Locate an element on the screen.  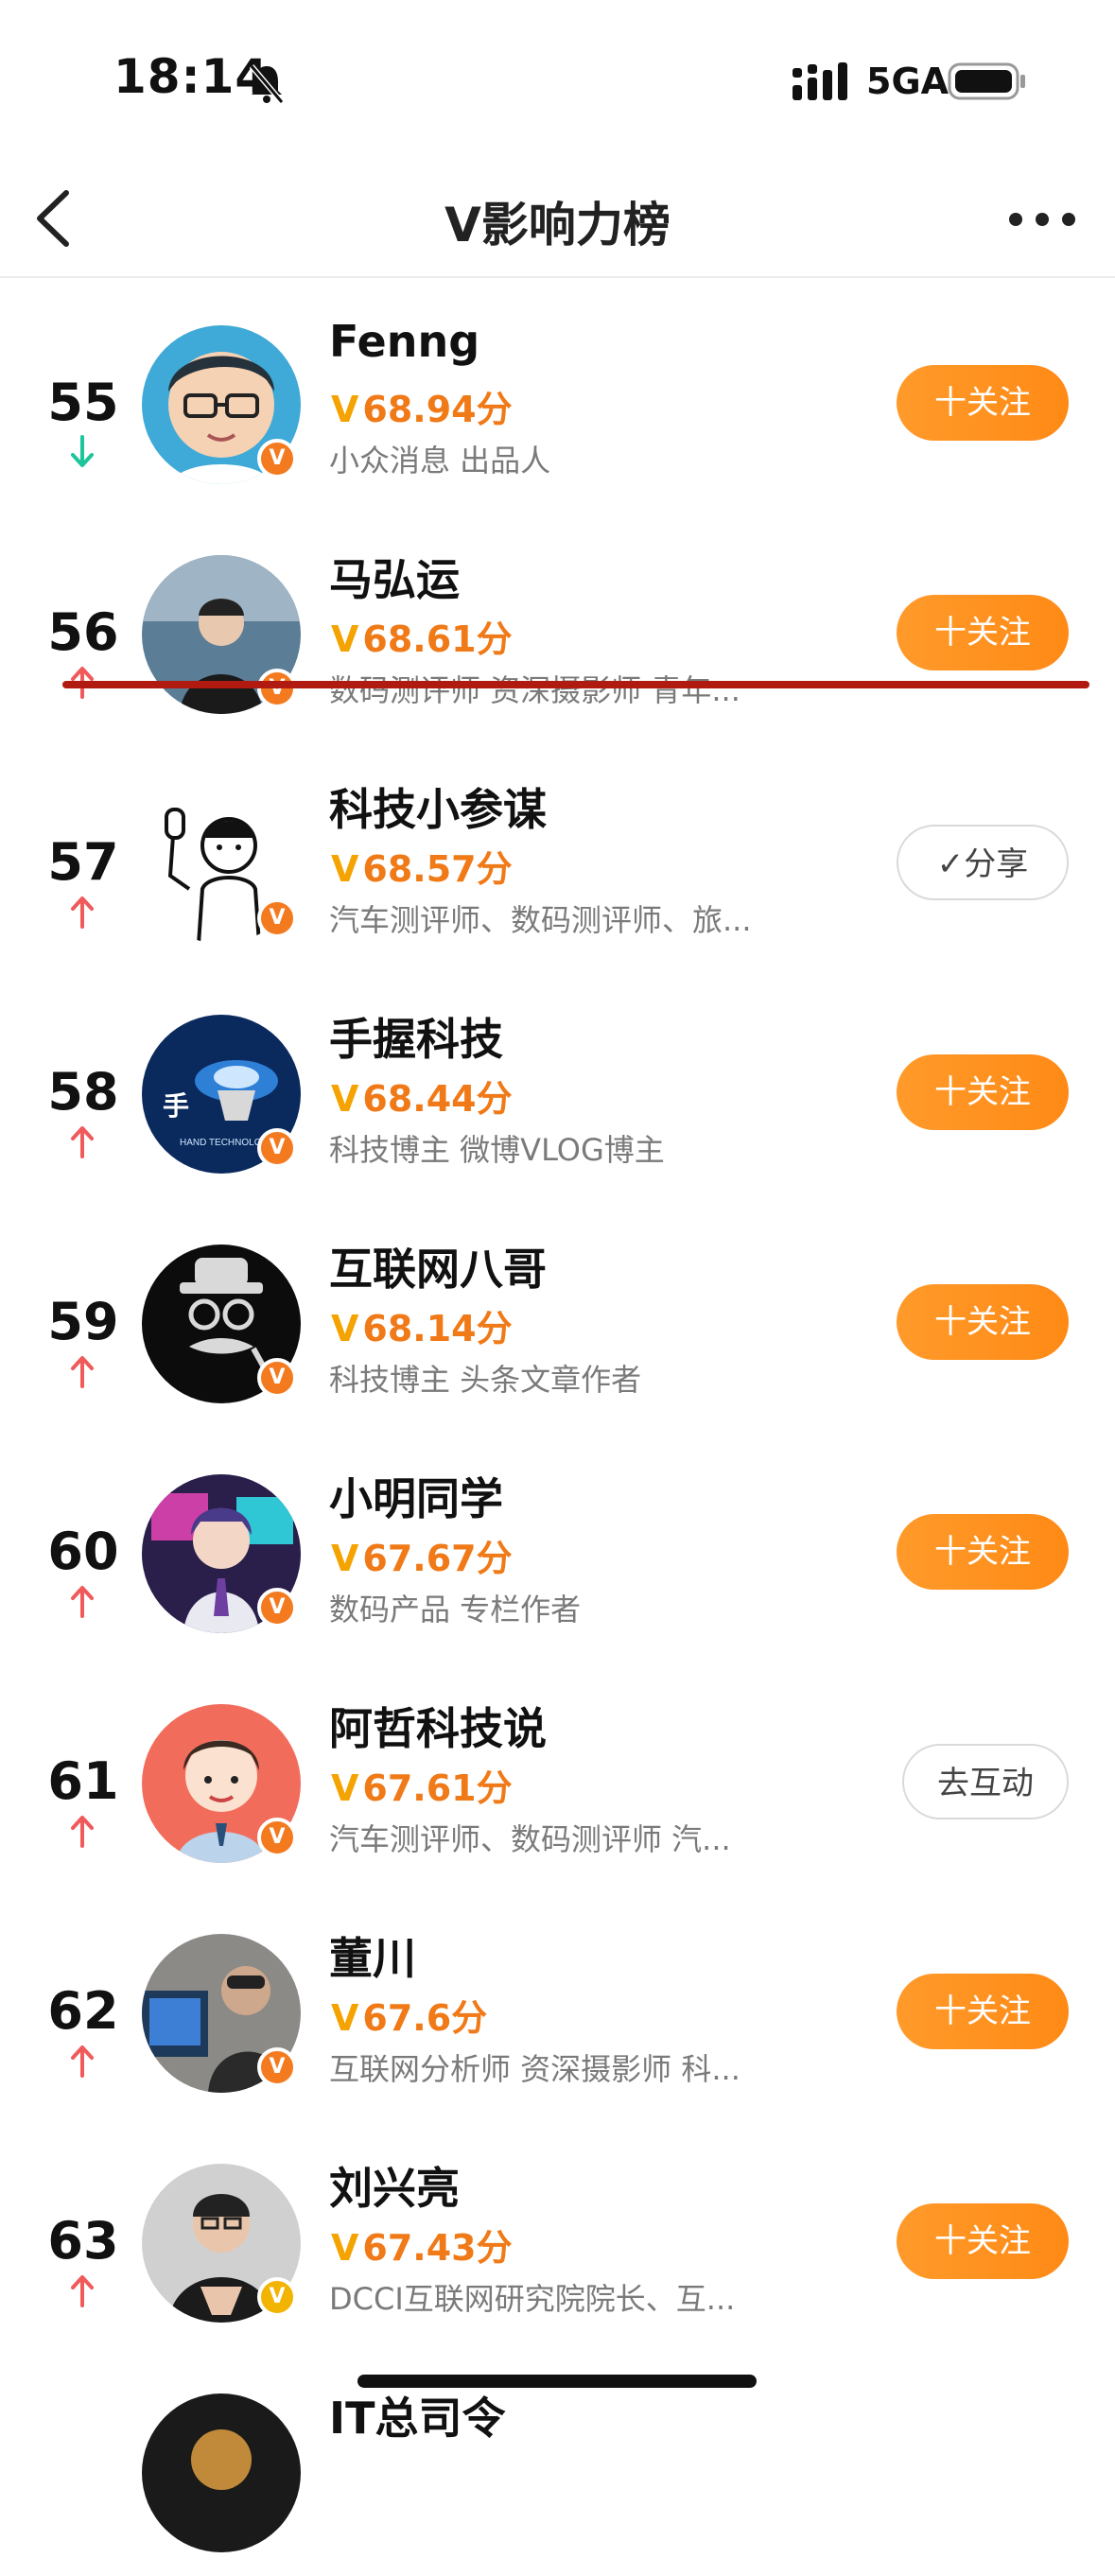
rank-number: 58 is located at coordinates (83, 1092).